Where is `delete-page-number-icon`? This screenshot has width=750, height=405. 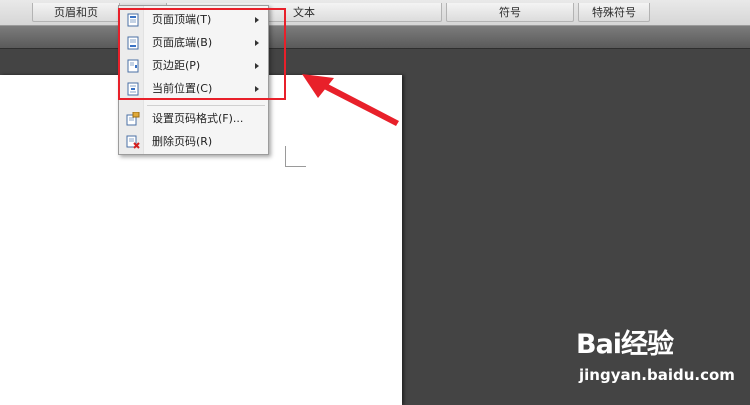
delete-page-number-icon is located at coordinates (133, 142).